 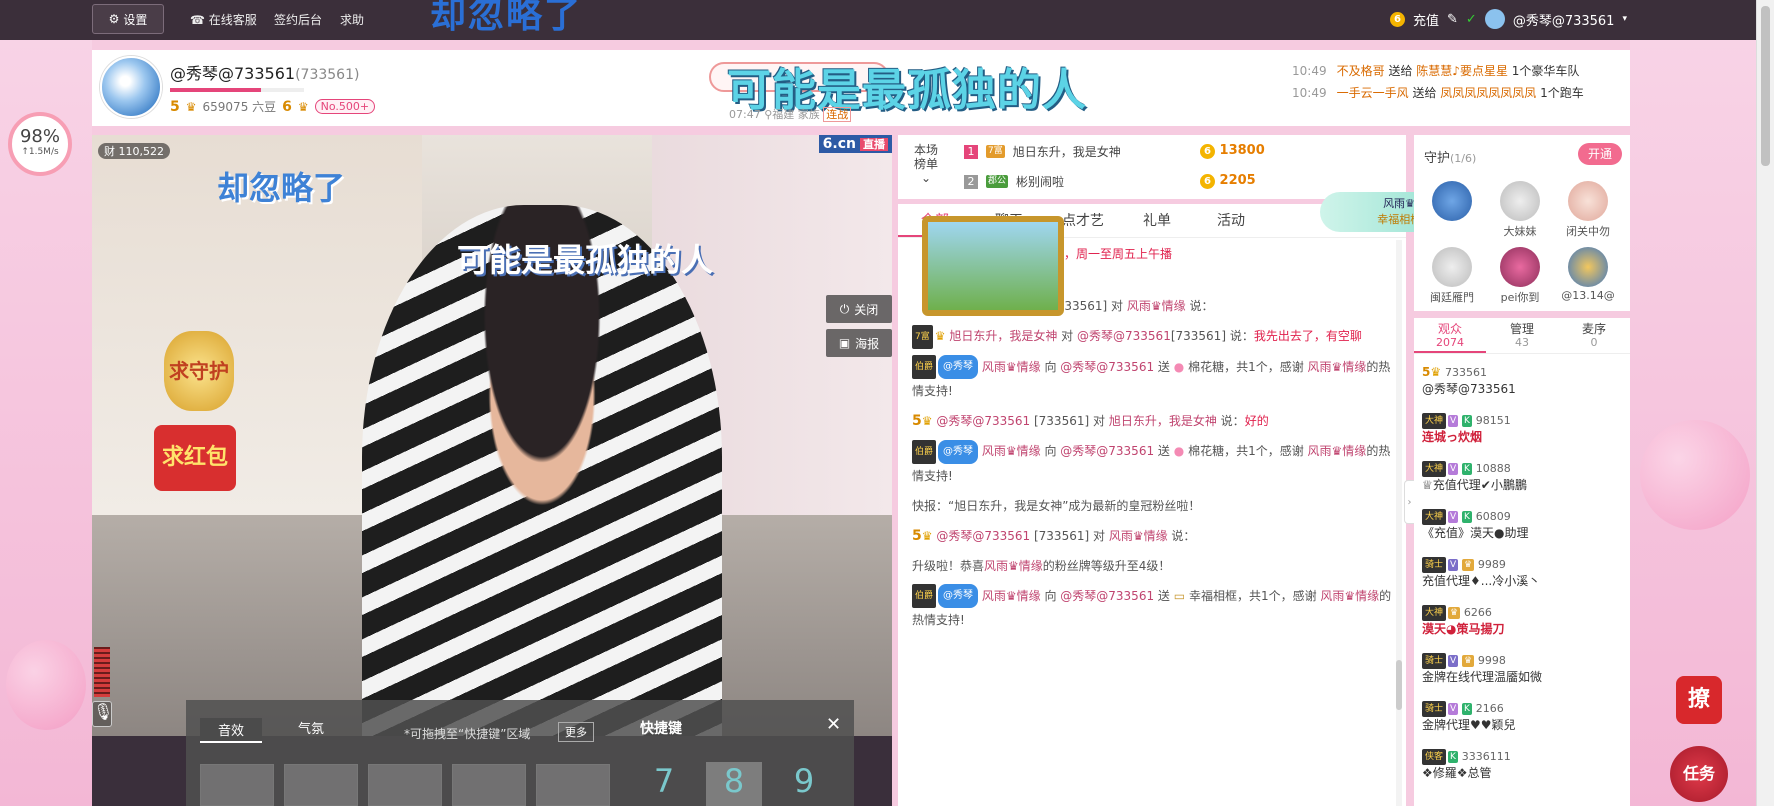 What do you see at coordinates (1520, 476) in the screenshot?
I see `audience-row: 大神 V K 10888 ♕充值代理✔小鵬鵬` at bounding box center [1520, 476].